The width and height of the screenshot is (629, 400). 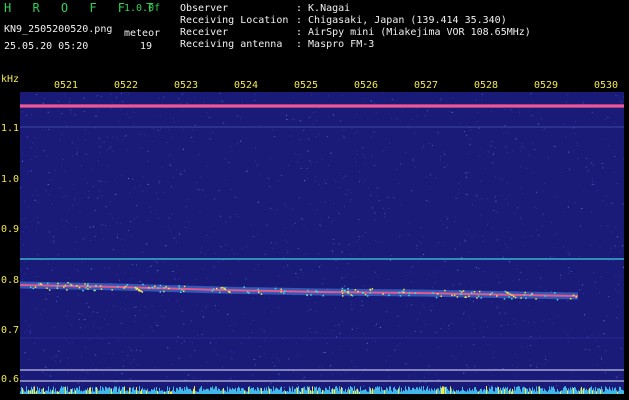 I want to click on right-border, so click(x=626, y=236).